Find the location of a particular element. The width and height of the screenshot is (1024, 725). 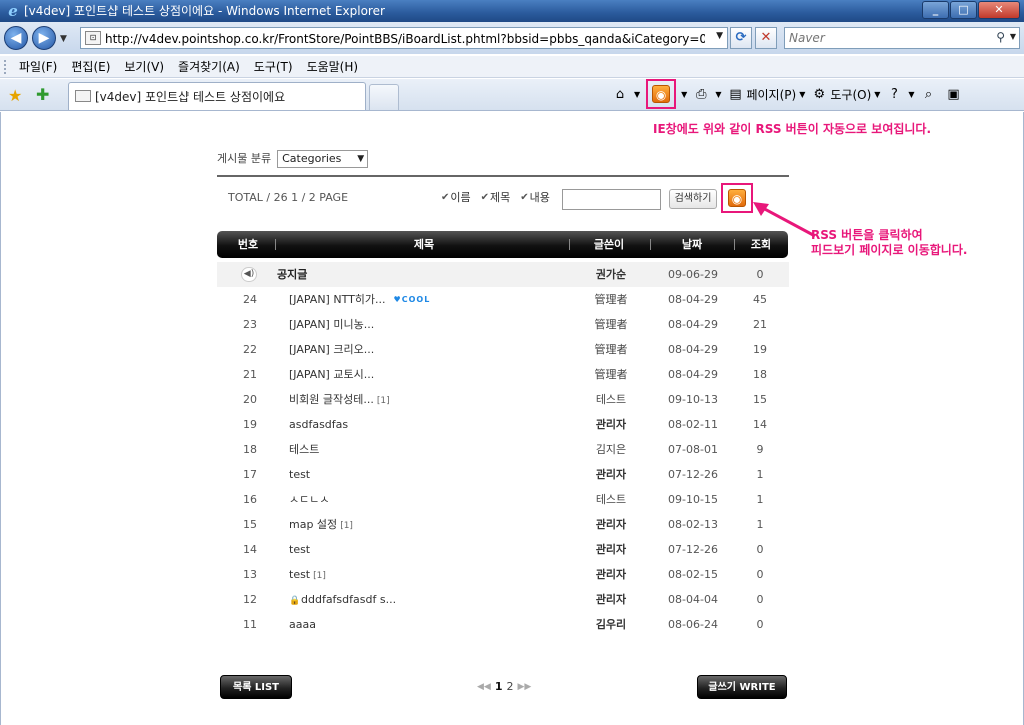

row-hits: 0 is located at coordinates (760, 599).